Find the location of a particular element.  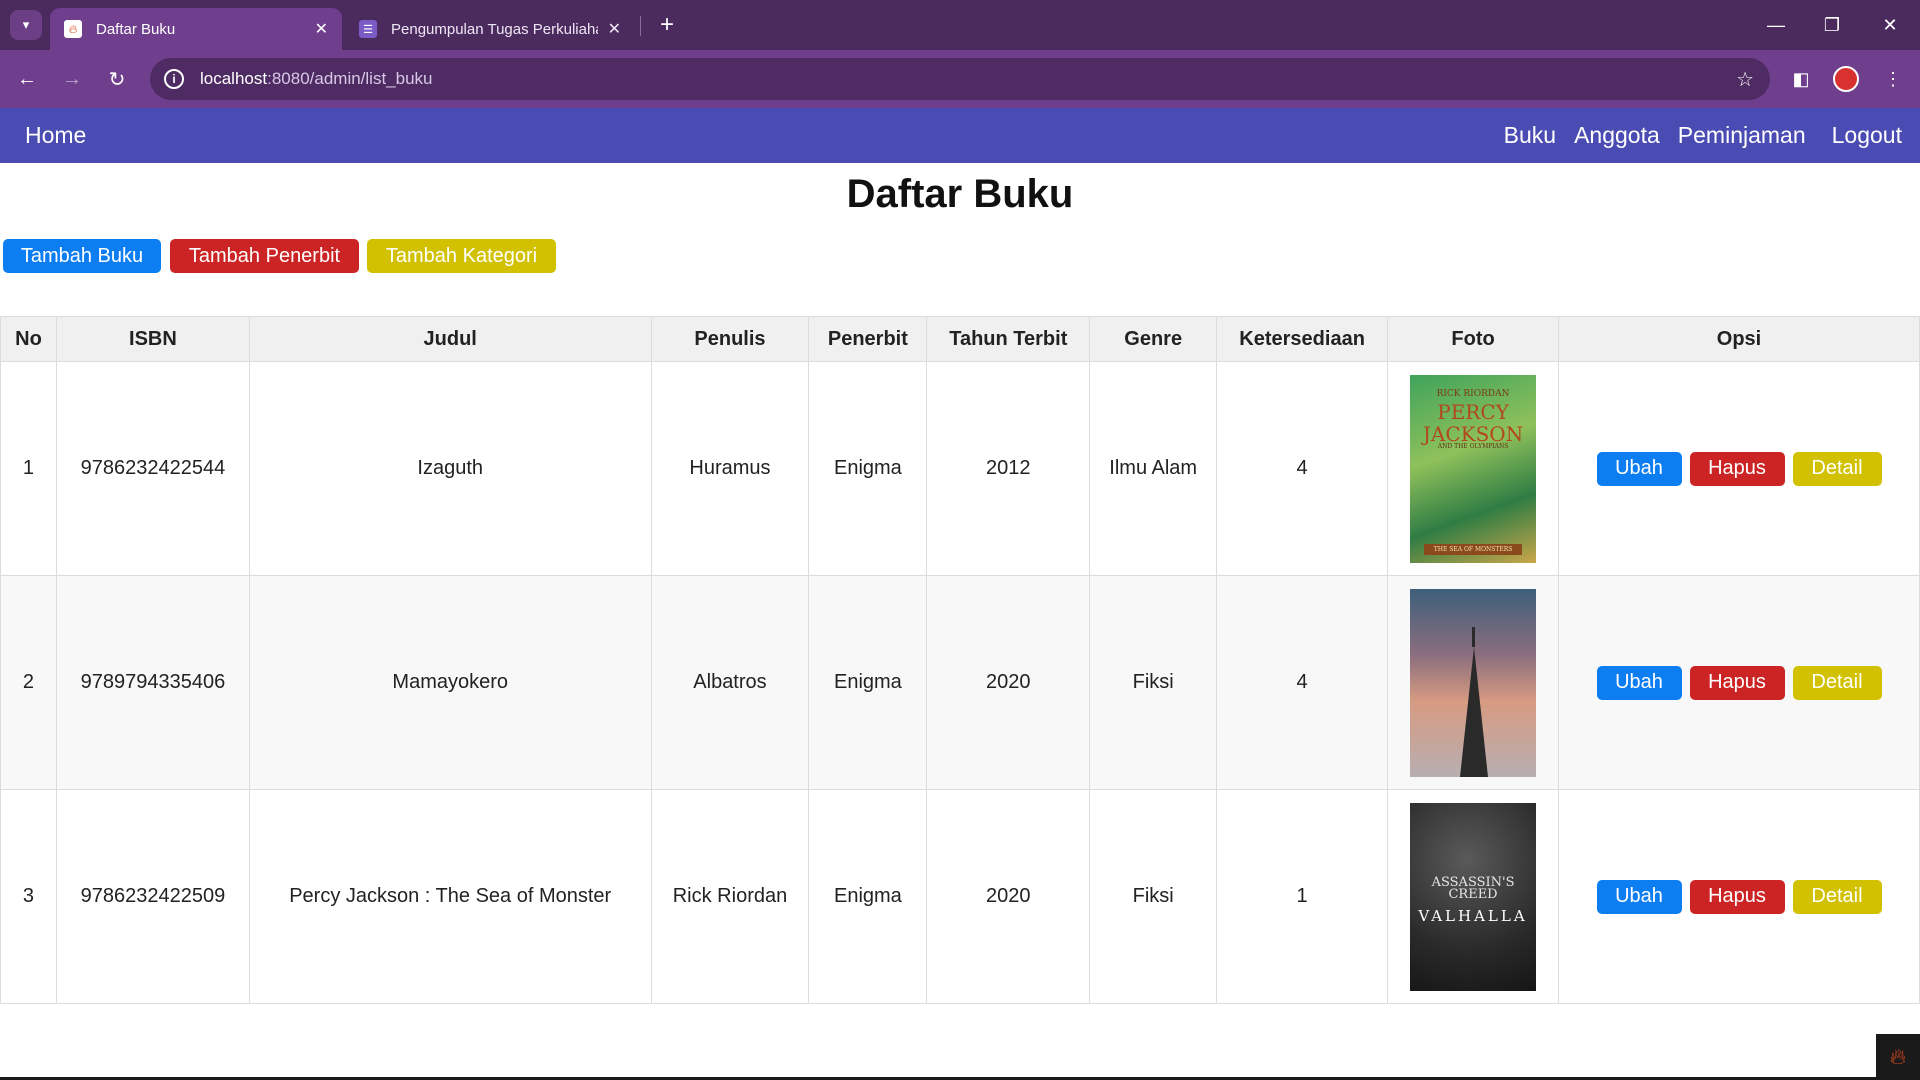

chevron-down-icon: ▾ is located at coordinates (26, 24).